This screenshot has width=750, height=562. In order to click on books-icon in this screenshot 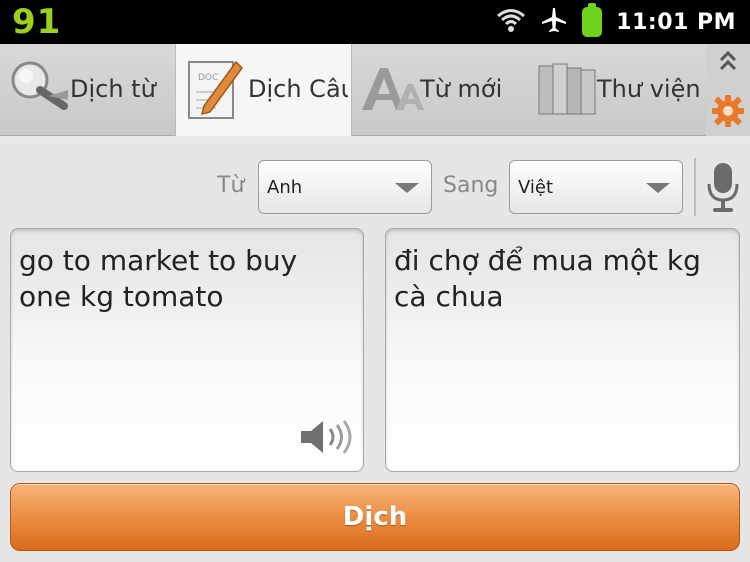, I will do `click(569, 91)`.